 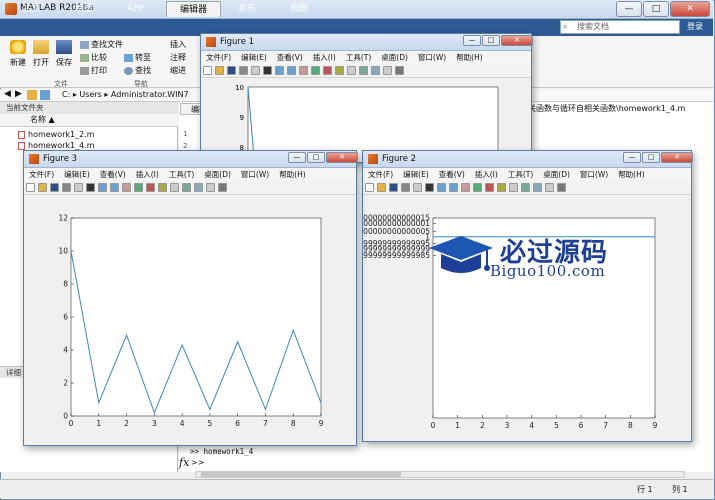 What do you see at coordinates (440, 474) in the screenshot?
I see `horizontal-scrollbar` at bounding box center [440, 474].